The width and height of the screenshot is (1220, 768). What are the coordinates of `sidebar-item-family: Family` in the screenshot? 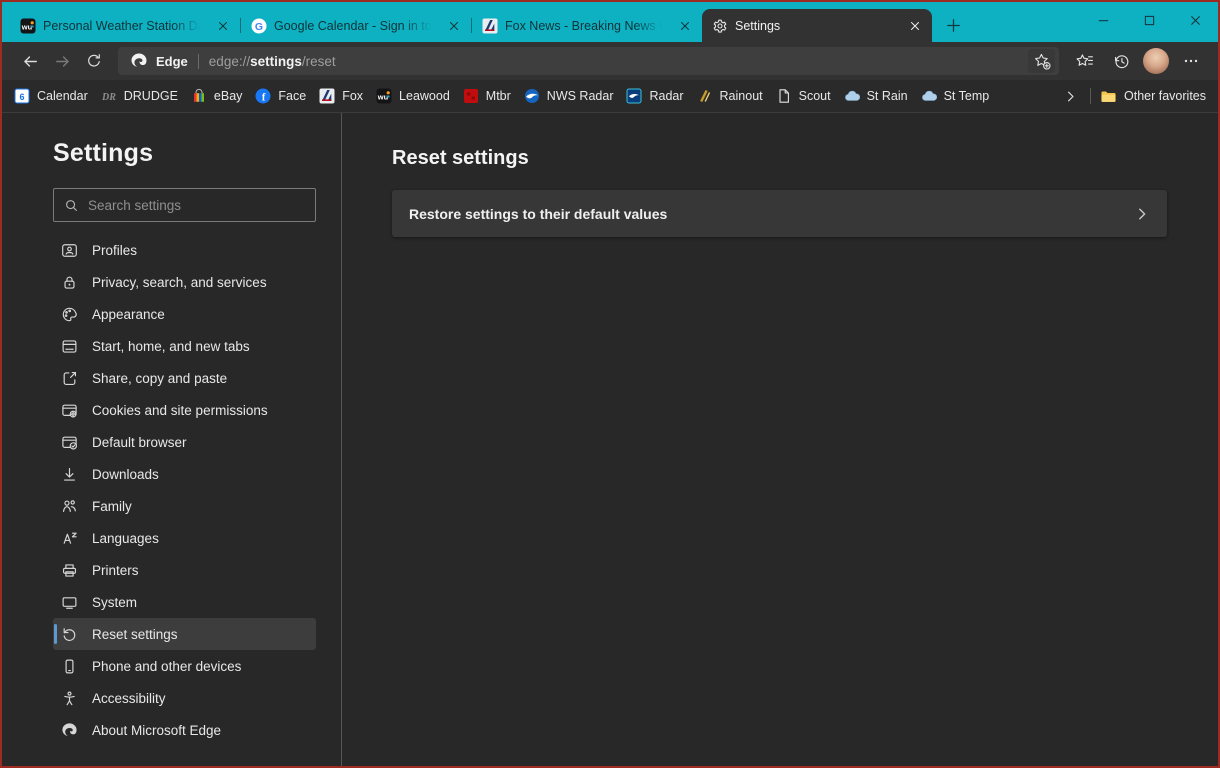 It's located at (184, 506).